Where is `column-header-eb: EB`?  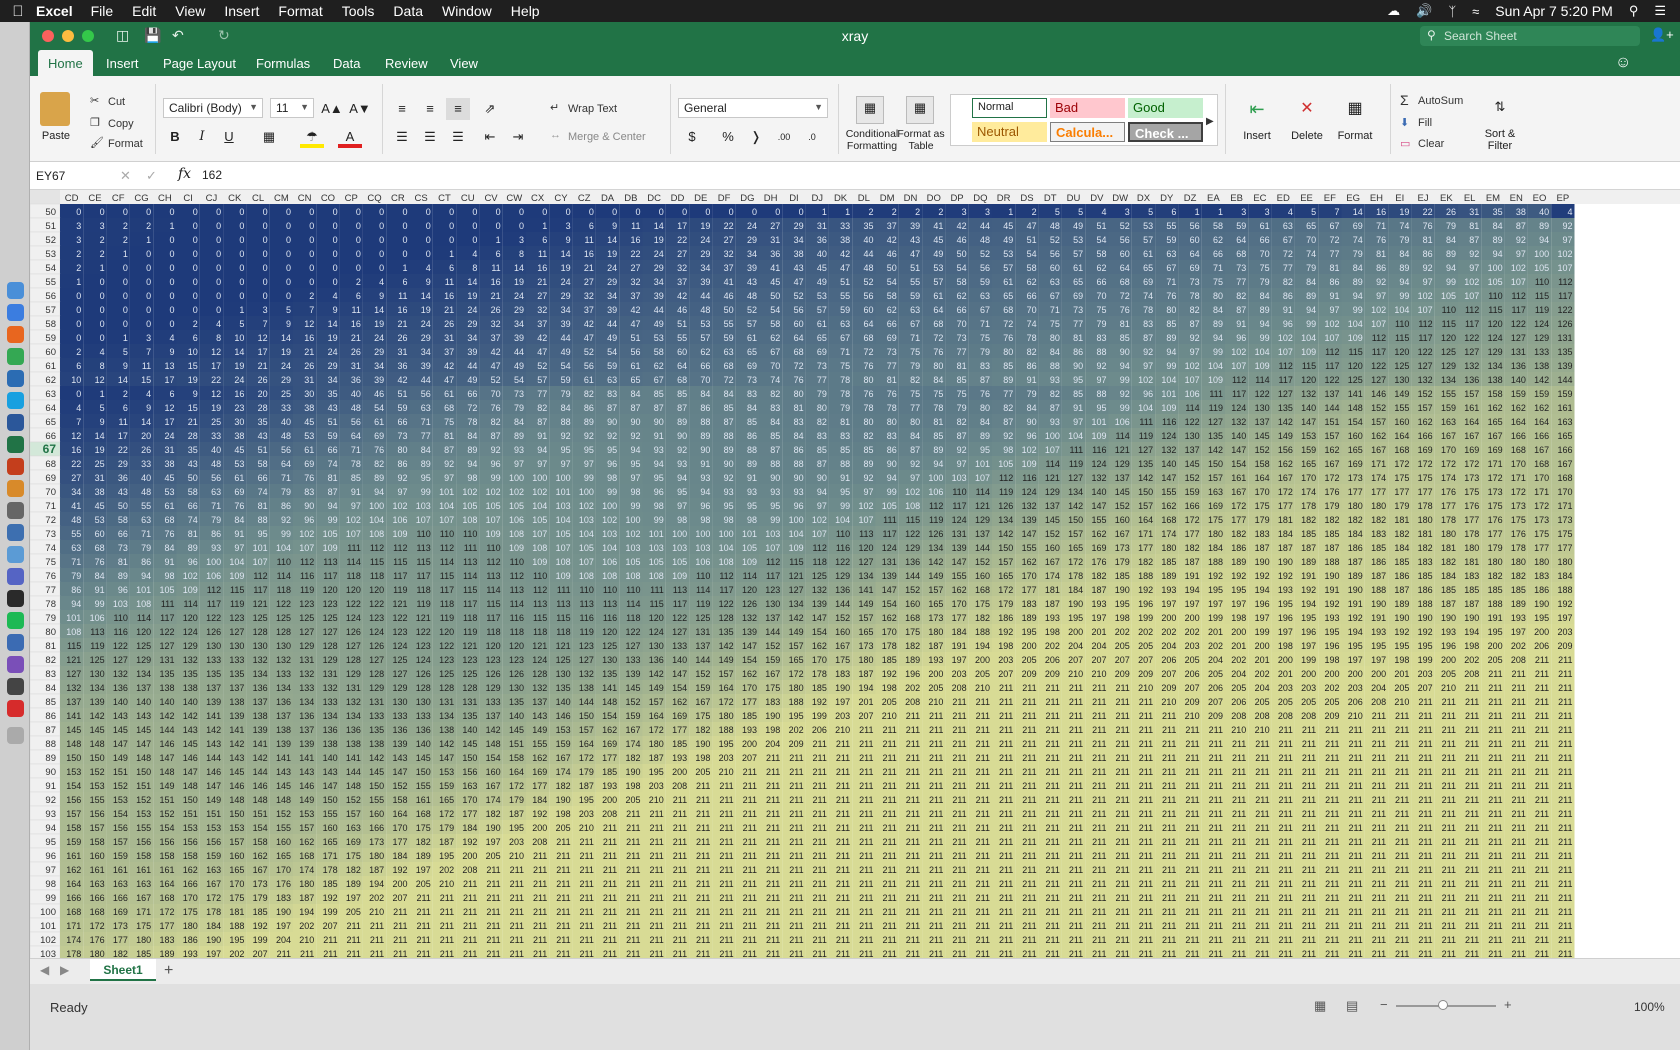
column-header-eb: EB is located at coordinates (1236, 198).